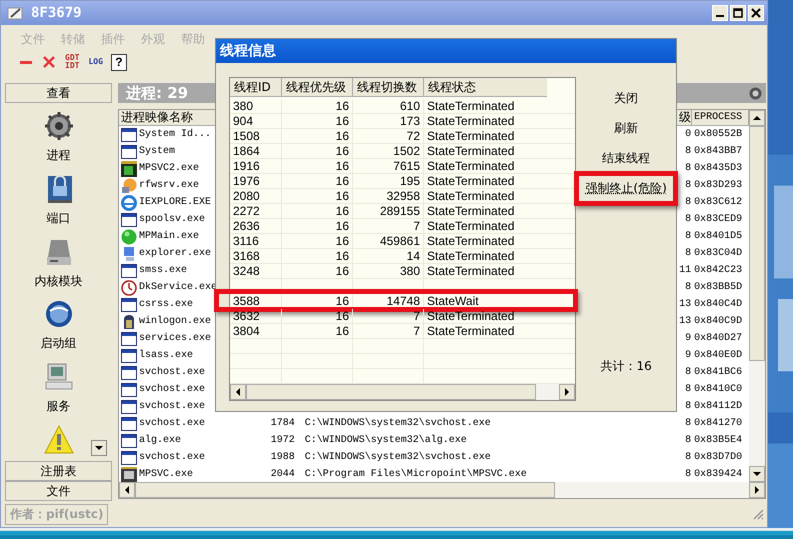 The image size is (793, 539). What do you see at coordinates (718, 202) in the screenshot?
I see `table-cell-text: 0x83C612` at bounding box center [718, 202].